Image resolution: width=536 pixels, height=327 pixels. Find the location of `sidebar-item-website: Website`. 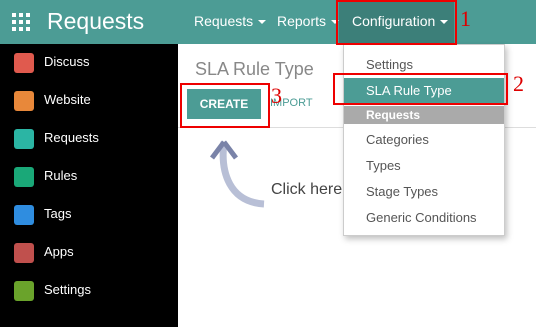

sidebar-item-website: Website is located at coordinates (89, 101).